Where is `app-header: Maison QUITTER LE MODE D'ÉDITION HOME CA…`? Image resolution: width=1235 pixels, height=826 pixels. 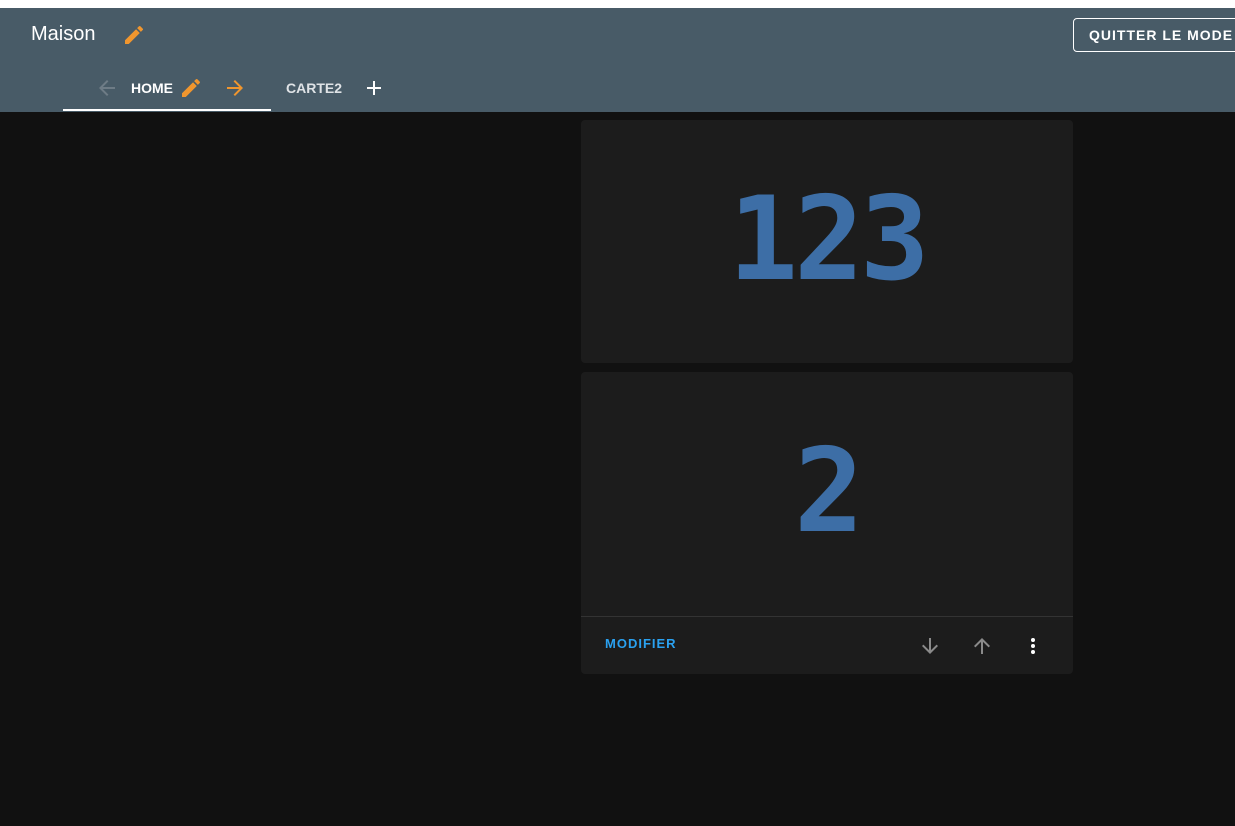 app-header: Maison QUITTER LE MODE D'ÉDITION HOME CA… is located at coordinates (617, 60).